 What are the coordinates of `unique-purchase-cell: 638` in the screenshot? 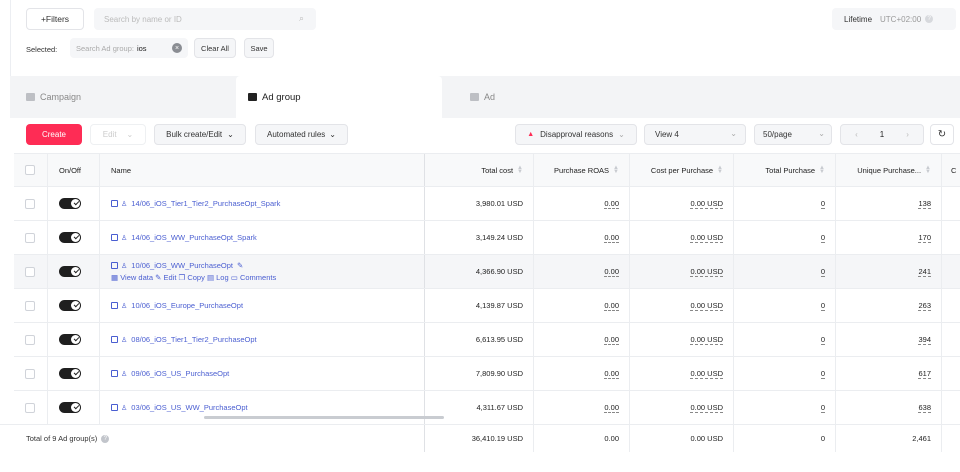 It's located at (888, 407).